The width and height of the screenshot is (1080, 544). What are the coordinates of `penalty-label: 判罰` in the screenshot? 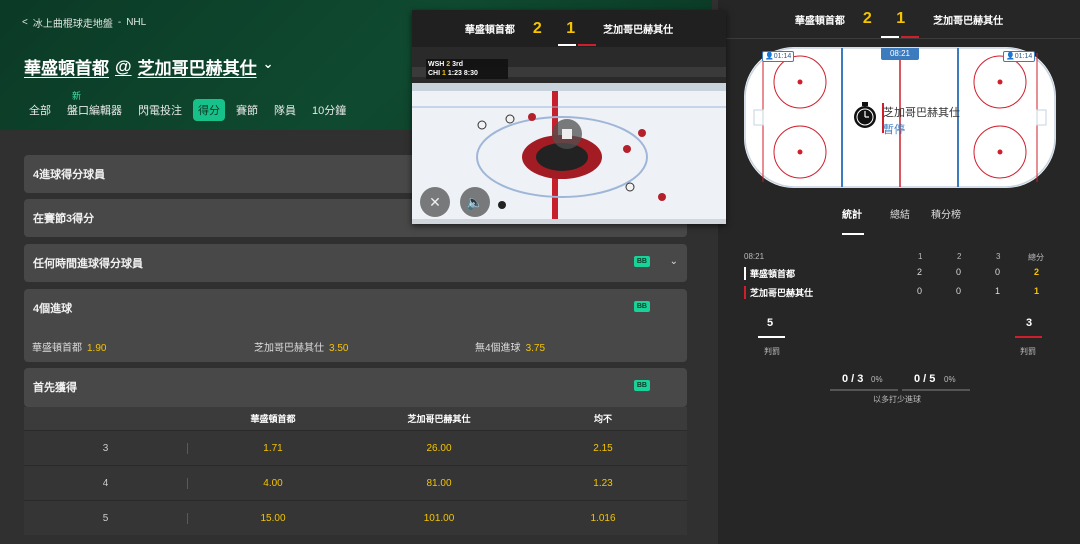 It's located at (772, 351).